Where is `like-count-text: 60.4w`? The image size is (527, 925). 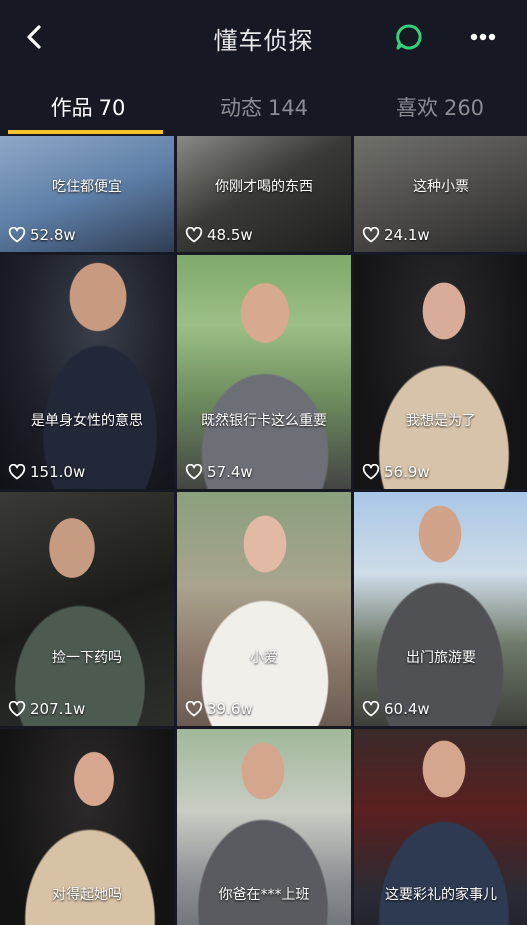 like-count-text: 60.4w is located at coordinates (407, 709).